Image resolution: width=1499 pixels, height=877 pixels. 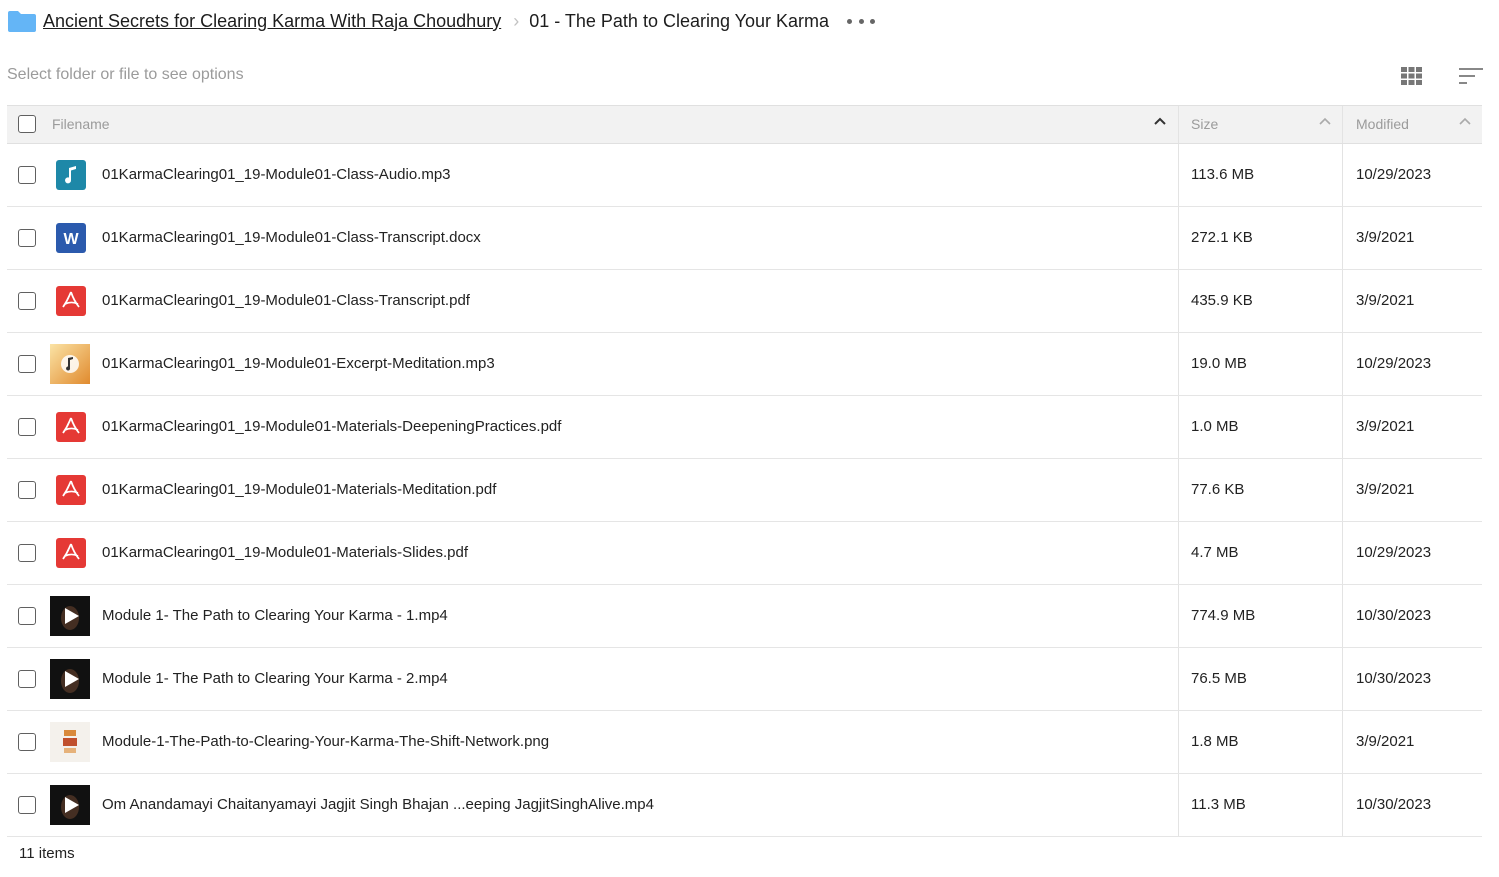 I want to click on word-file-icon: W, so click(x=71, y=238).